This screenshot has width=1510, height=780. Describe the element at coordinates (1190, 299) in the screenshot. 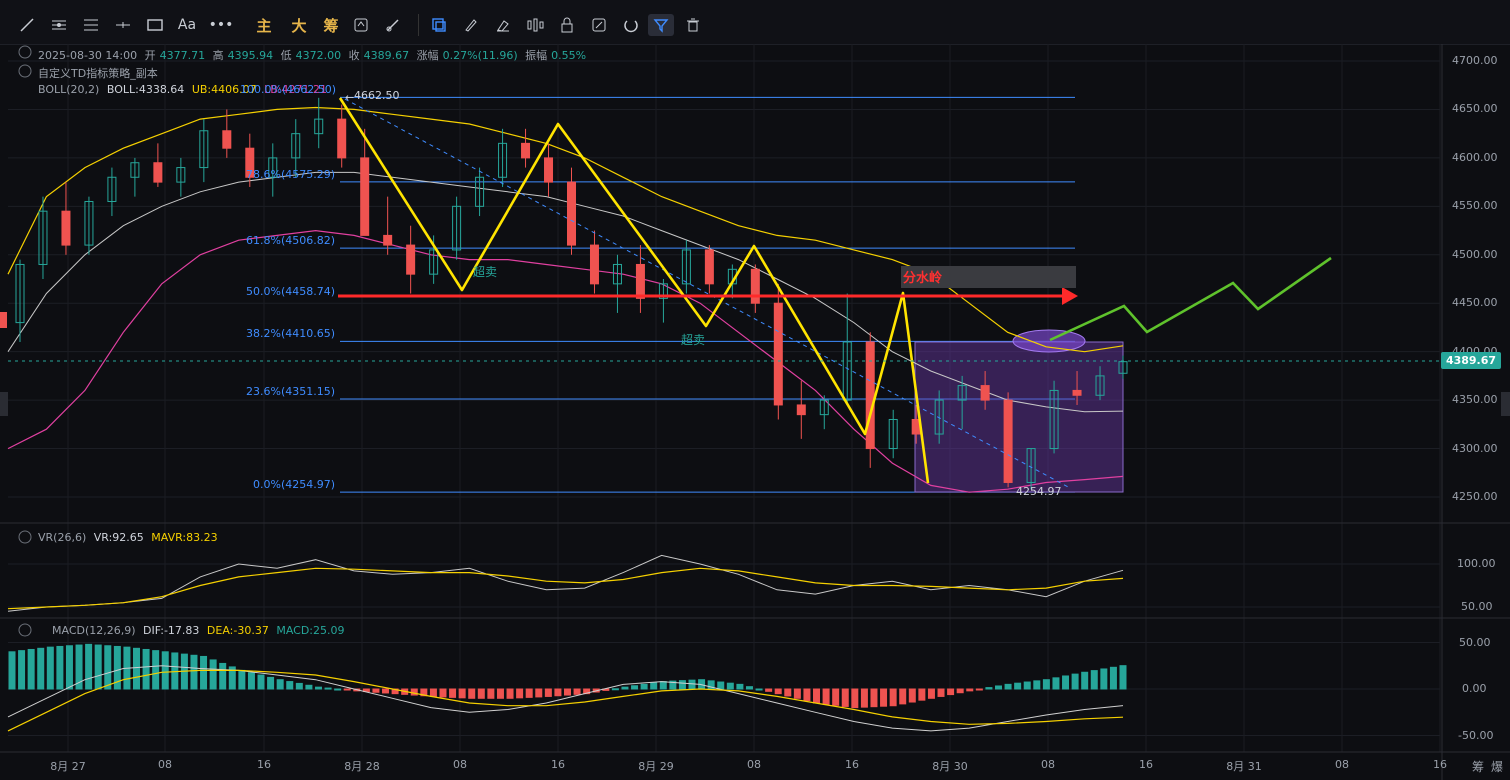

I see `projection-line` at that location.